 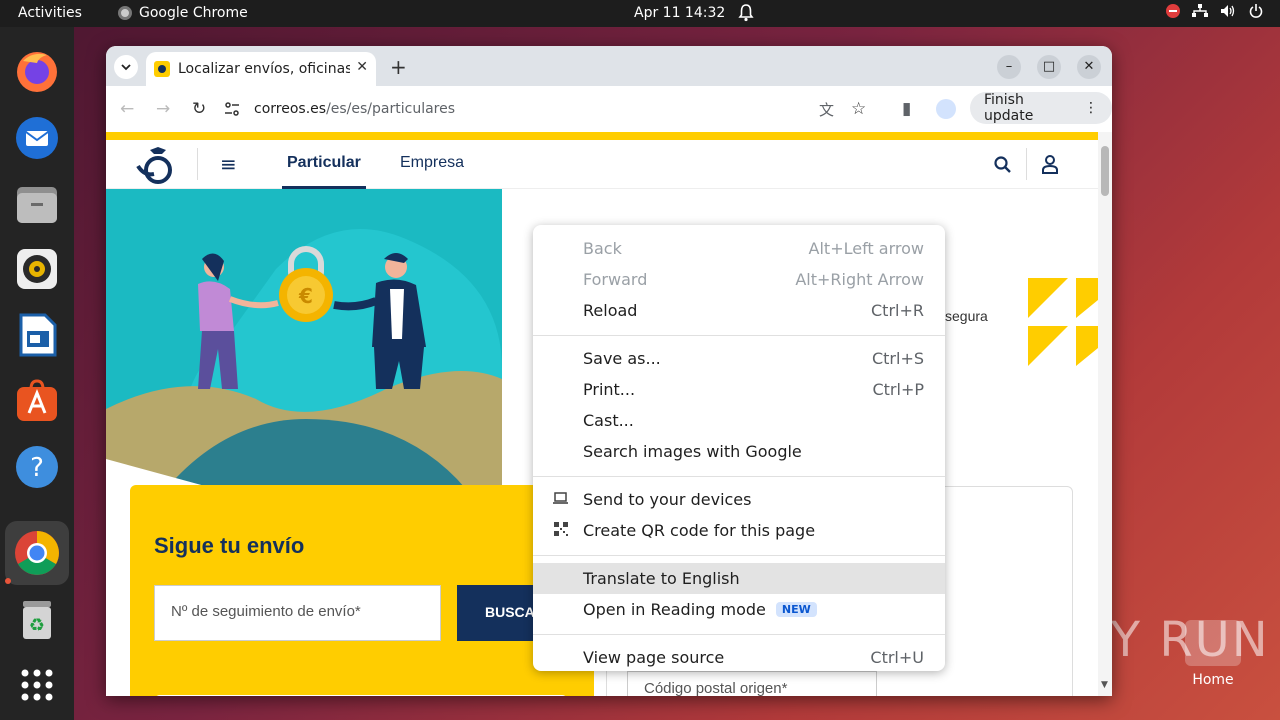 What do you see at coordinates (1213, 680) in the screenshot?
I see `home-label: Home` at bounding box center [1213, 680].